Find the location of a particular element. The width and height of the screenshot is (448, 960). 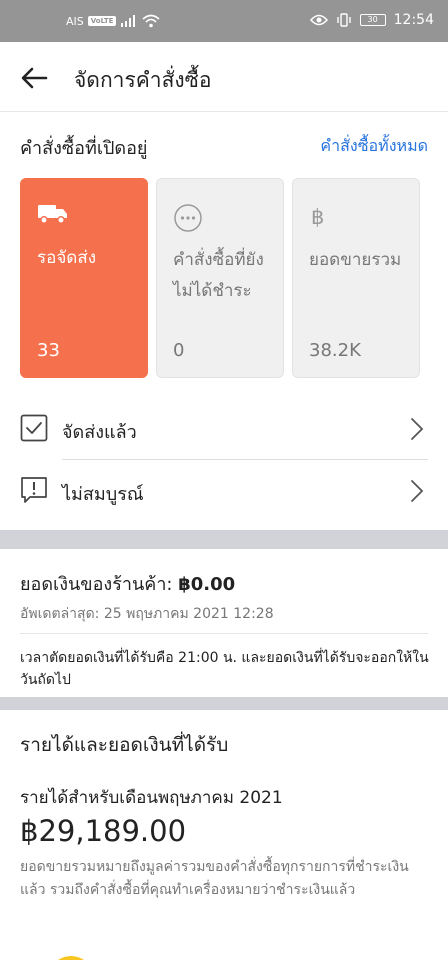

row-incomplete: ไม่สมบูรณ์ is located at coordinates (224, 491).